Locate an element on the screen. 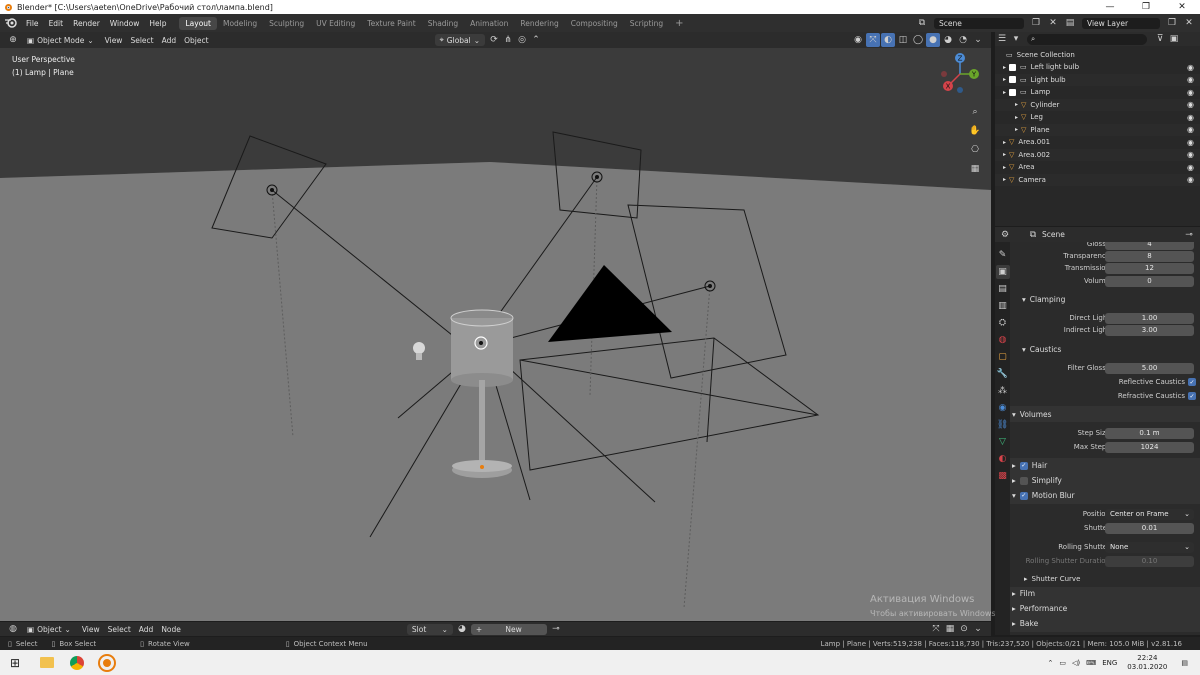 This screenshot has width=1200, height=675. physics-tab-icon: ◉ is located at coordinates (1003, 408).